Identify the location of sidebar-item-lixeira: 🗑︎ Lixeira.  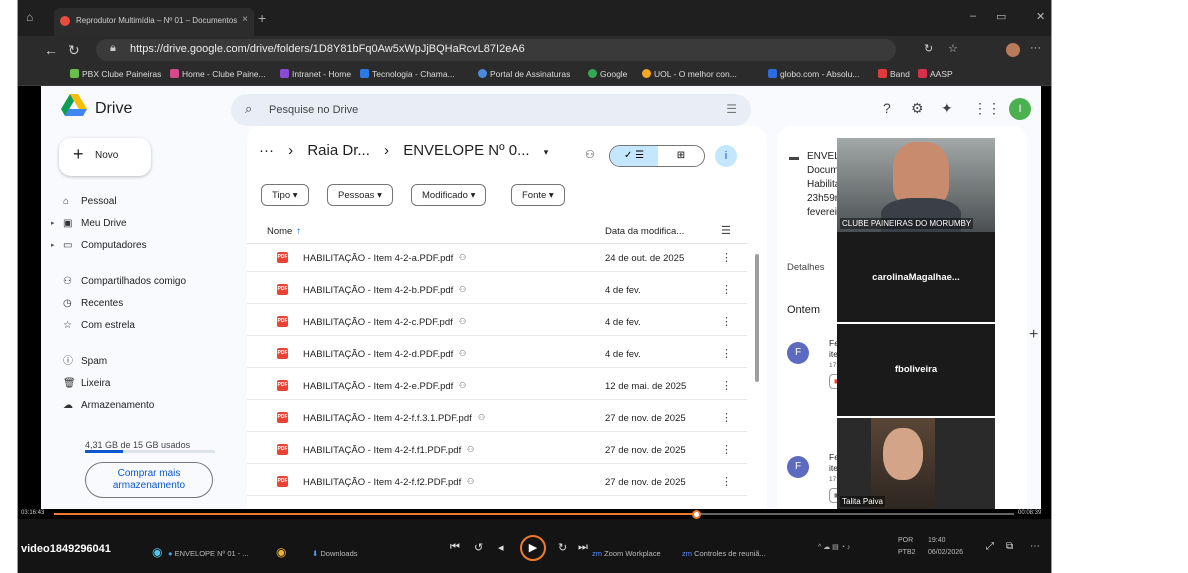
(144, 384).